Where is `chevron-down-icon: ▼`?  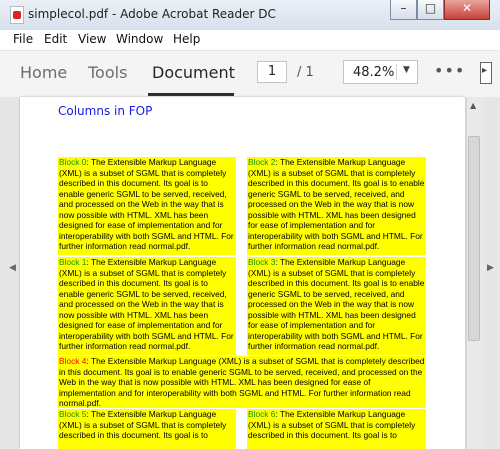
chevron-down-icon: ▼ is located at coordinates (406, 70).